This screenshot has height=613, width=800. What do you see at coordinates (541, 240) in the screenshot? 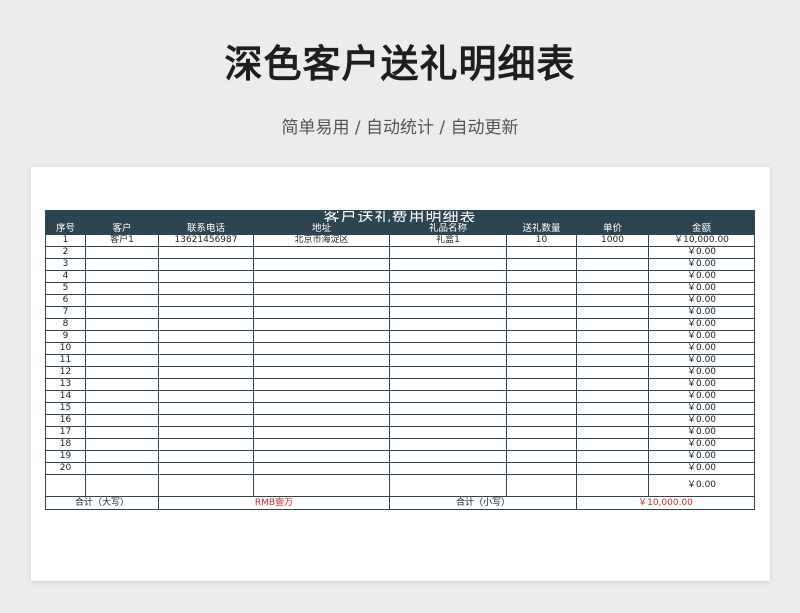
I see `cell-quantity: 10` at bounding box center [541, 240].